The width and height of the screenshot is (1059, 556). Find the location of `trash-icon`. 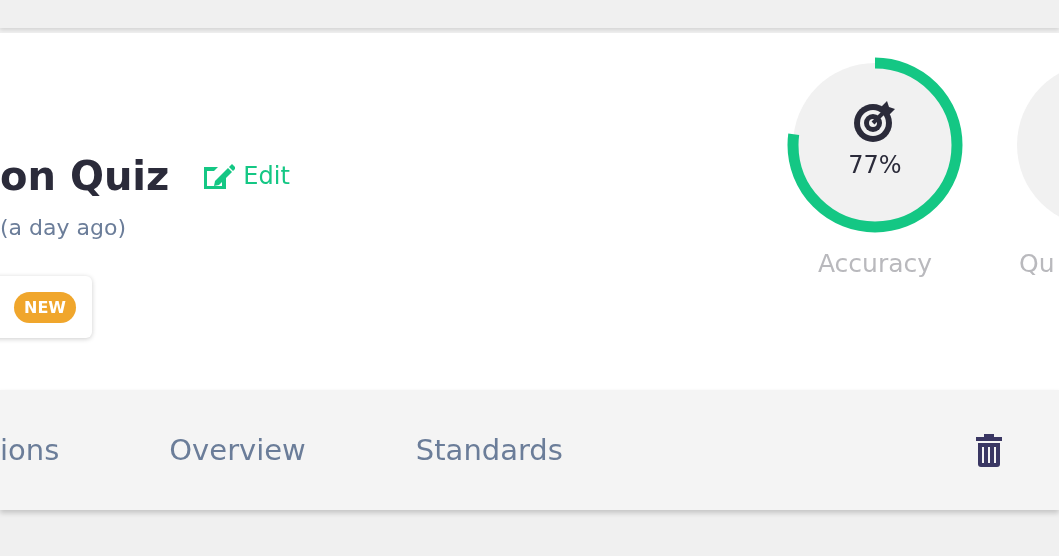

trash-icon is located at coordinates (989, 450).